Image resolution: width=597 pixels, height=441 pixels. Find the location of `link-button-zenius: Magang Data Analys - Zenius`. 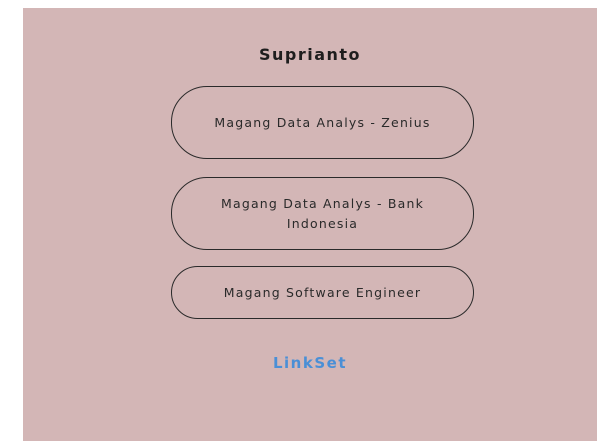

link-button-zenius: Magang Data Analys - Zenius is located at coordinates (322, 122).